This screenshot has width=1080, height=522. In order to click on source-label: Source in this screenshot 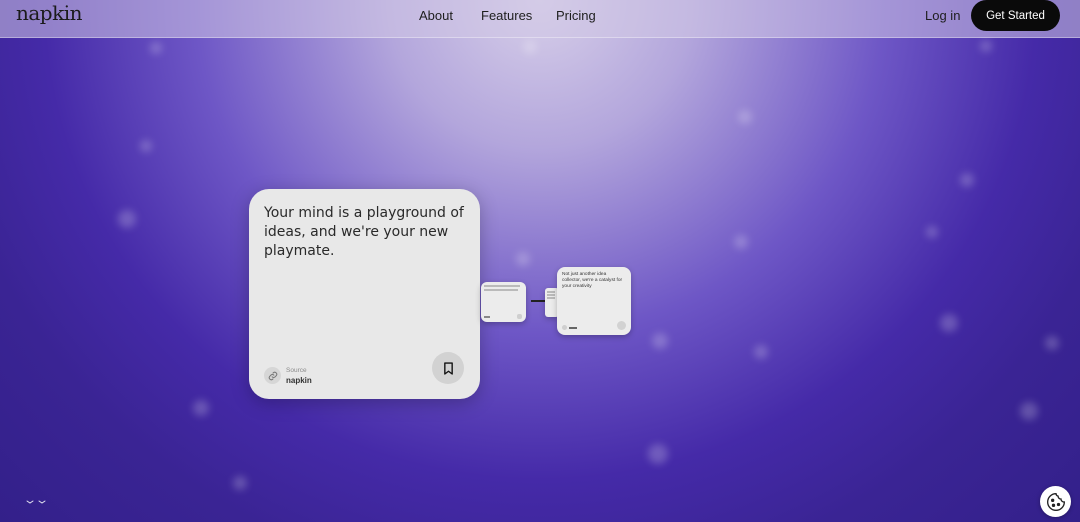, I will do `click(296, 370)`.